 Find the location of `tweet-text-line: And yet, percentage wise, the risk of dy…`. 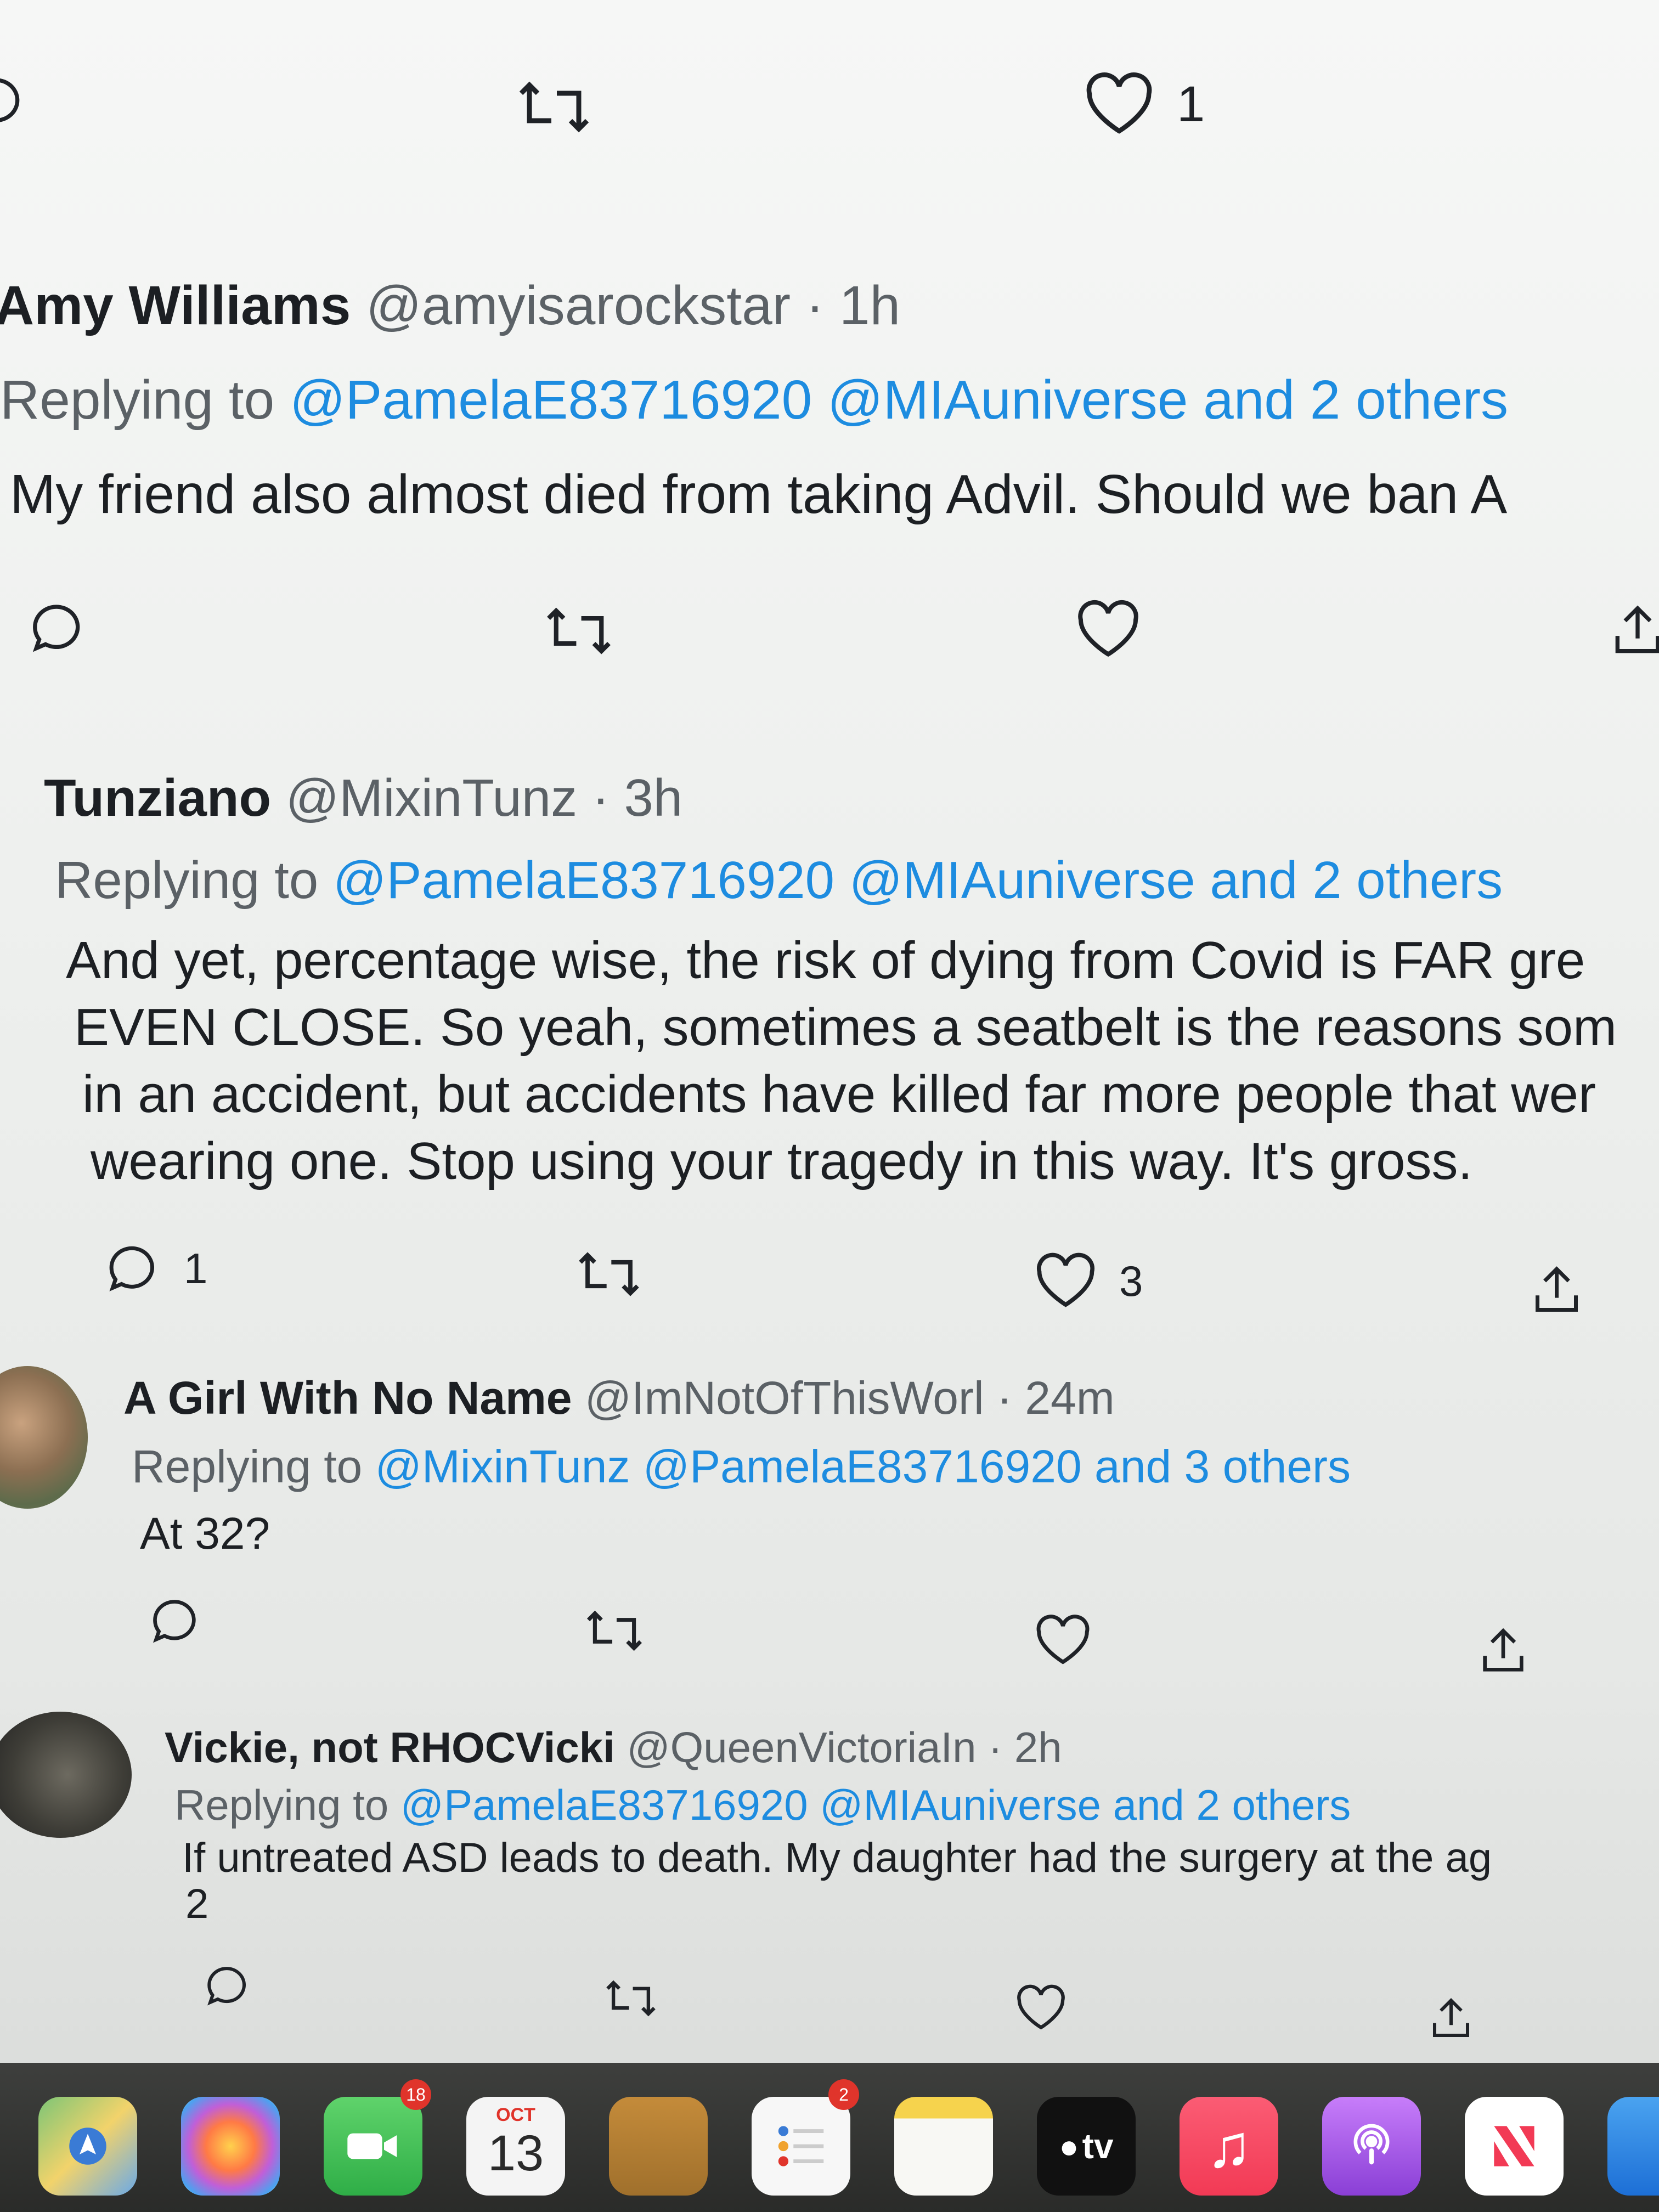

tweet-text-line: And yet, percentage wise, the risk of dy… is located at coordinates (825, 960).